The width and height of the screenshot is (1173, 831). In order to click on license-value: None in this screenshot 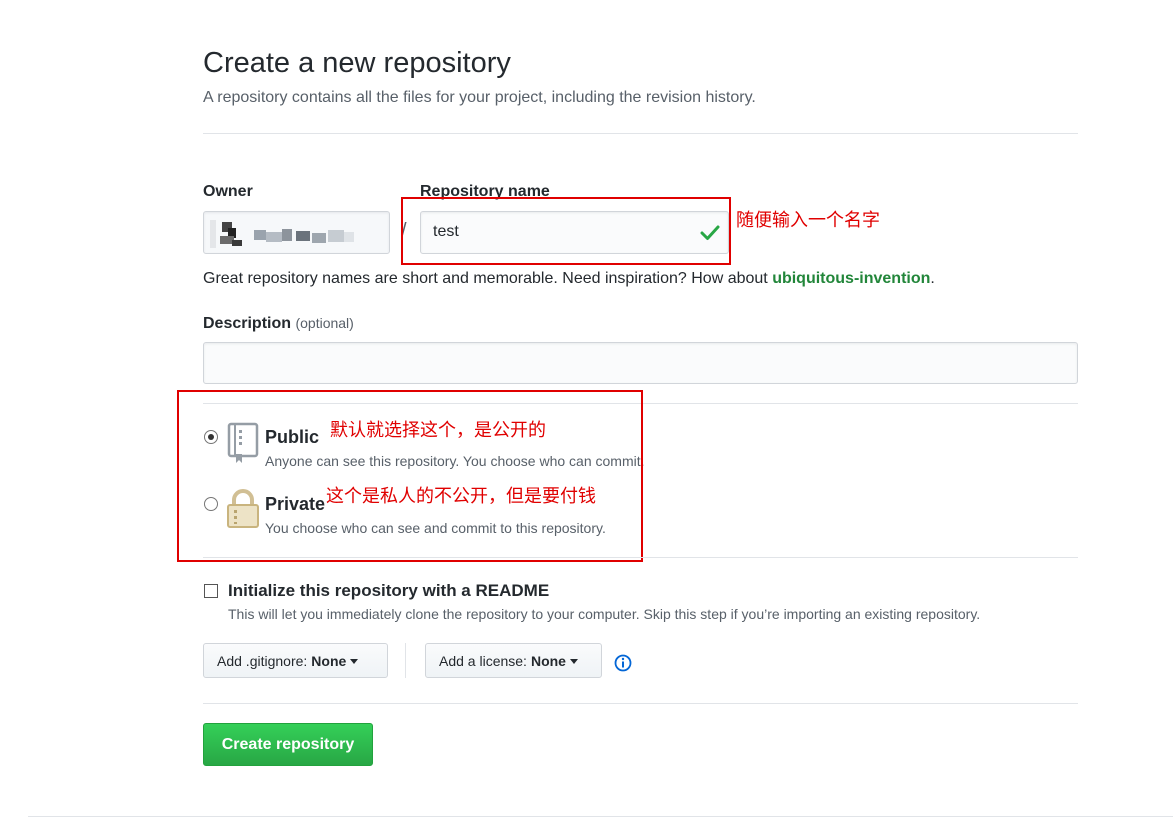, I will do `click(548, 660)`.